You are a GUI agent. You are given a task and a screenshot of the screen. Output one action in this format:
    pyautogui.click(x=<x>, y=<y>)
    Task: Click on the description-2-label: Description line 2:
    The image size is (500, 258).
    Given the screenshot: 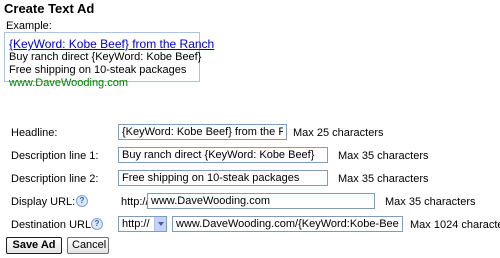 What is the action you would take?
    pyautogui.click(x=55, y=179)
    